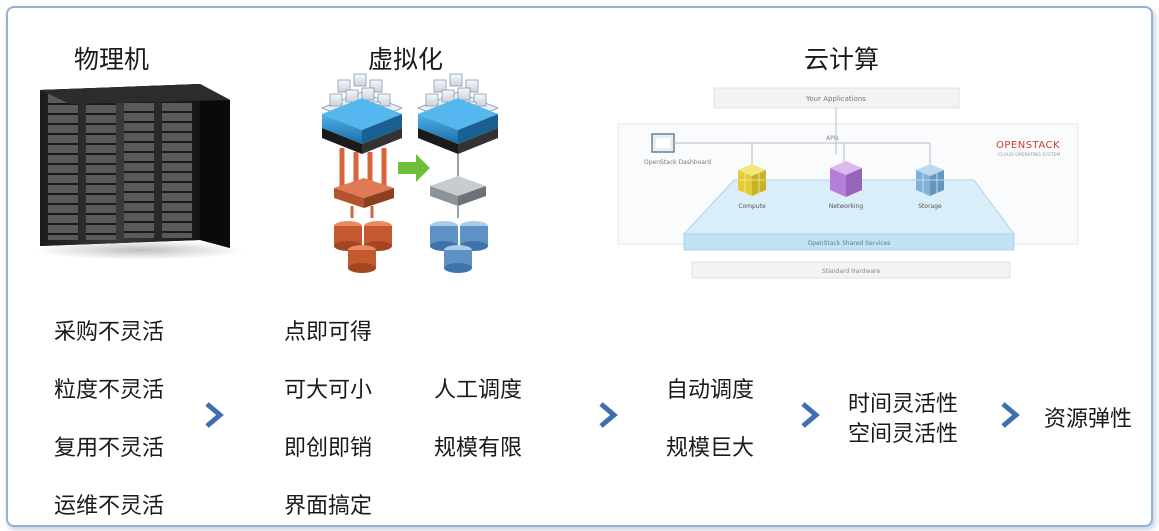  Describe the element at coordinates (835, 99) in the screenshot. I see `apps-label: Your Applications` at that location.